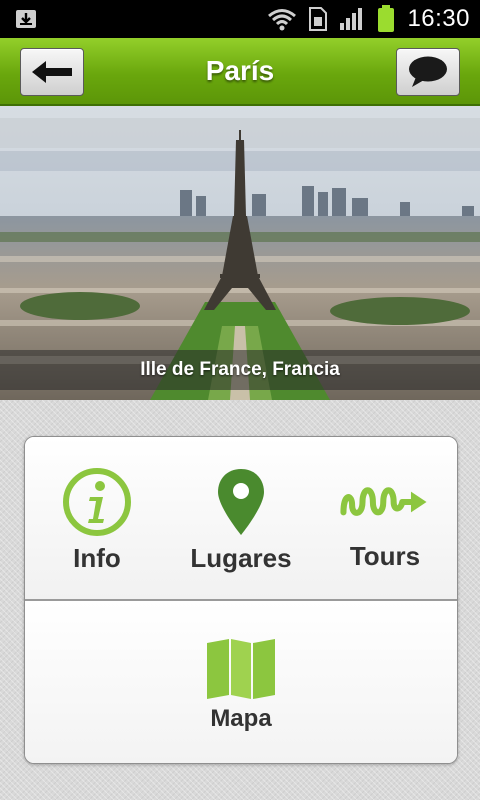 This screenshot has width=480, height=800. I want to click on map-pin-icon, so click(241, 502).